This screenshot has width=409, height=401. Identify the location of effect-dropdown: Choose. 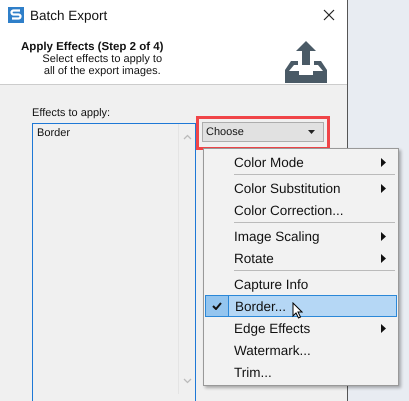
(263, 132).